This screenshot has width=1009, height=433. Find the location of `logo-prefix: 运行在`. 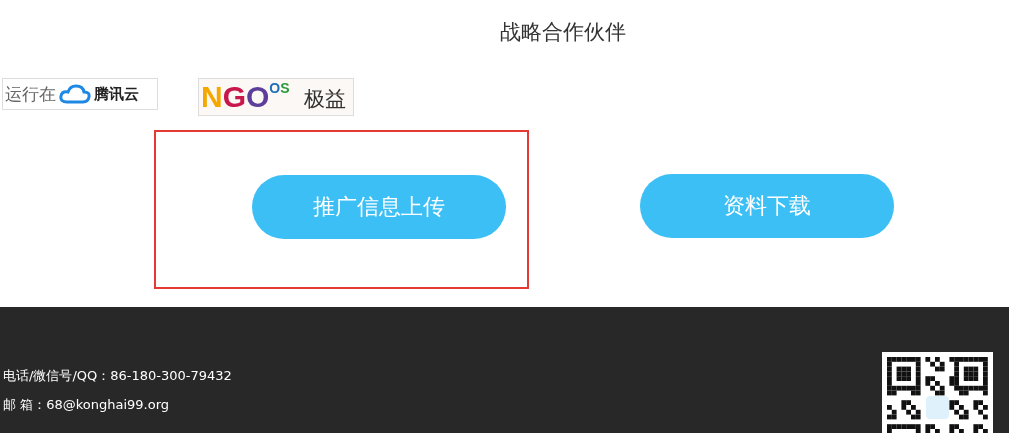

logo-prefix: 运行在 is located at coordinates (30, 94).